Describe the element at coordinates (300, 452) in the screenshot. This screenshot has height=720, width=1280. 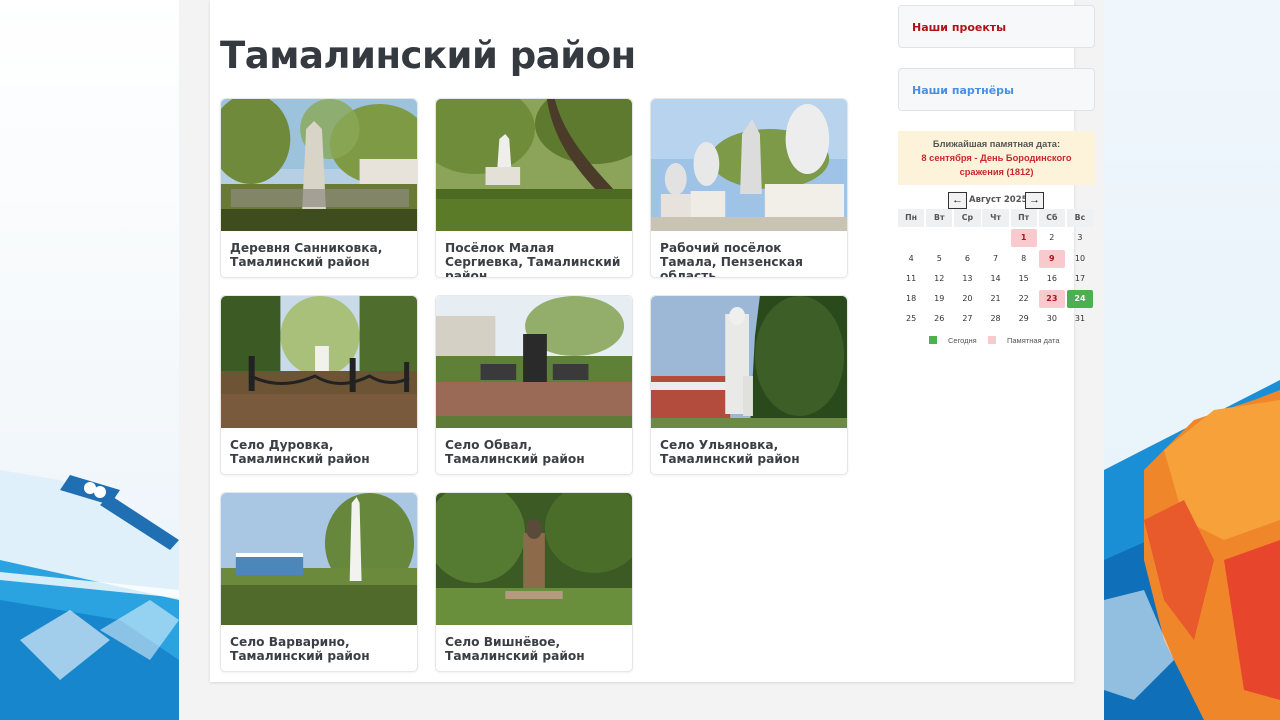
I see `monument-caption: Село Дуровка, Тамалинский район` at that location.